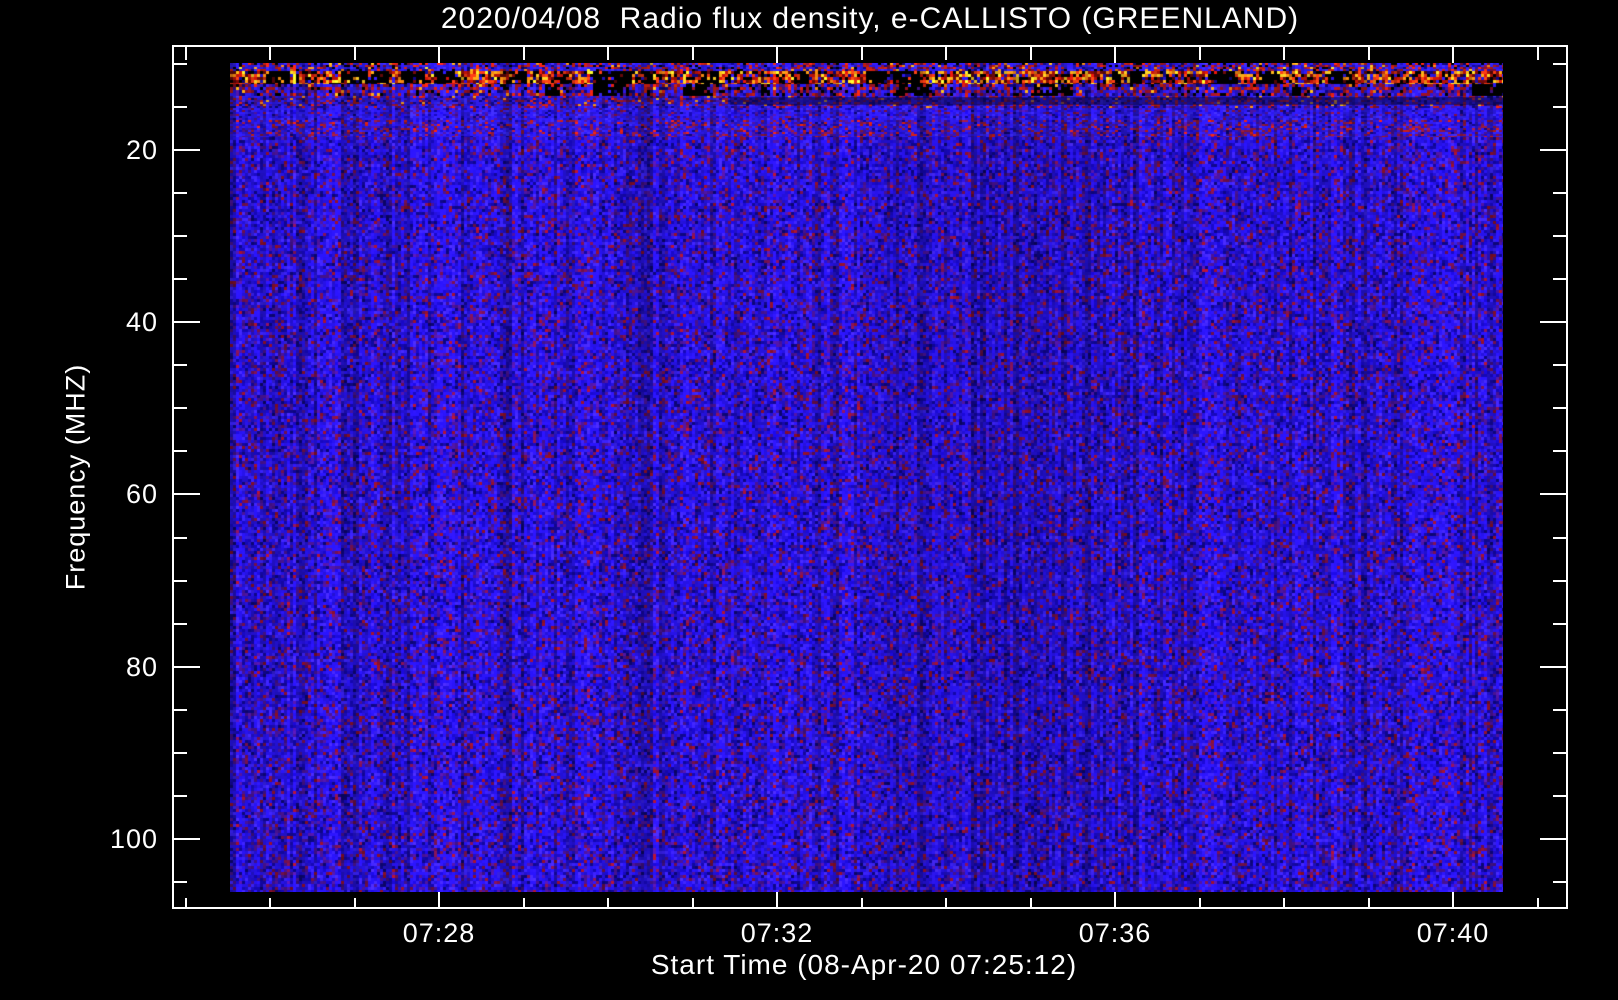 This screenshot has width=1618, height=1000. Describe the element at coordinates (141, 494) in the screenshot. I see `y-tick-label-60: 60` at that location.